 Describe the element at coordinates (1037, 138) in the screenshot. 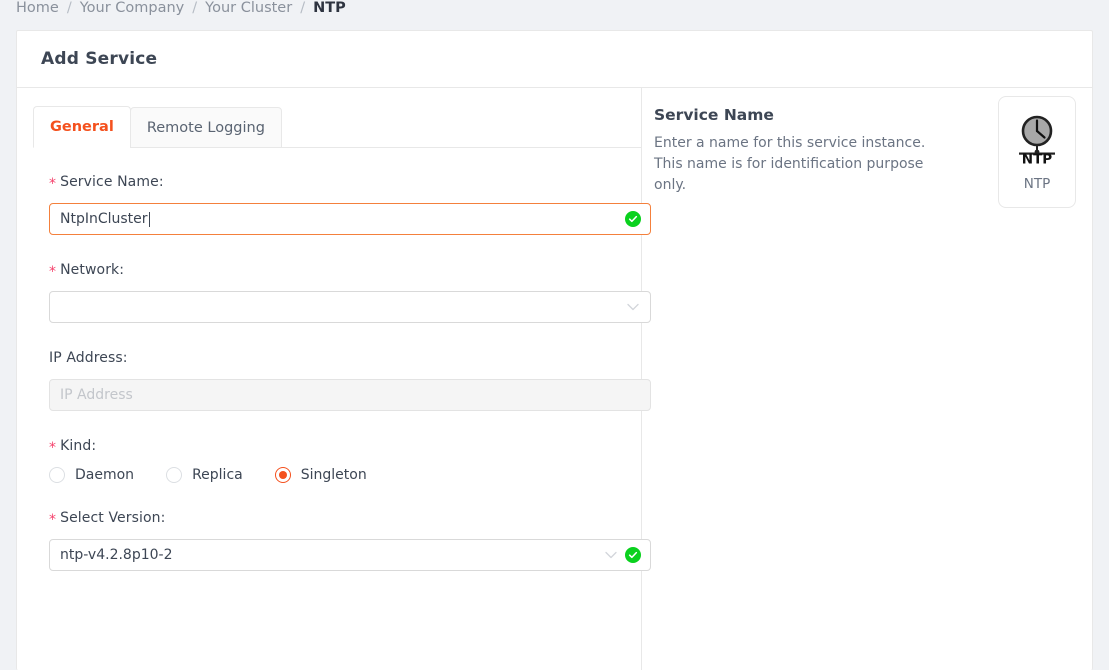

I see `ntp-clock-icon: NTP` at that location.